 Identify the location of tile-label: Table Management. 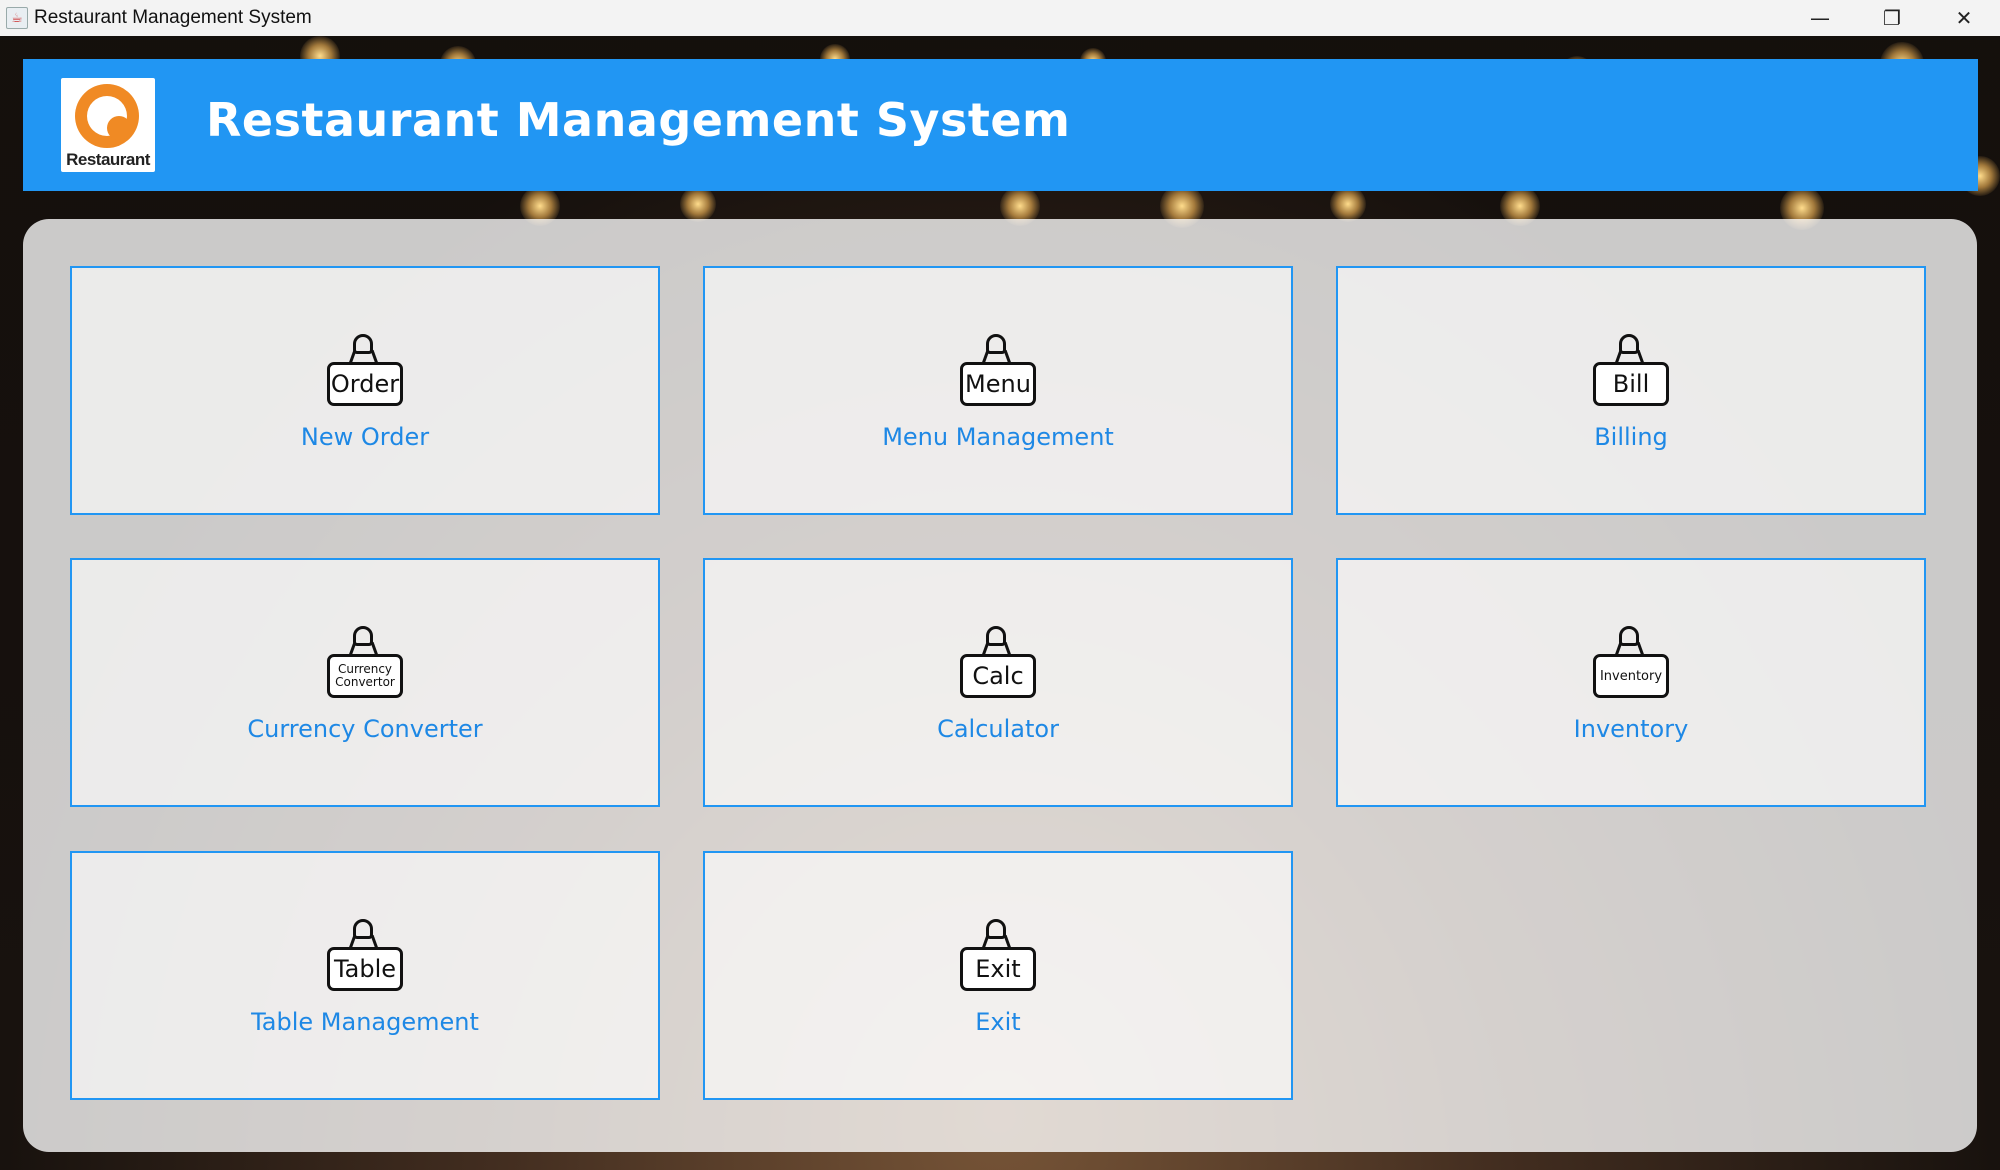
(365, 1022).